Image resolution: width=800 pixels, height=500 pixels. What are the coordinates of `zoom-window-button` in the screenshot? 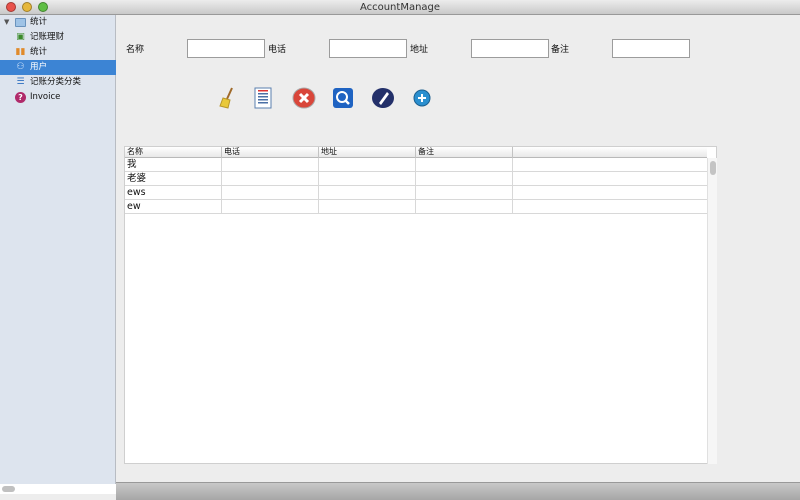 It's located at (43, 7).